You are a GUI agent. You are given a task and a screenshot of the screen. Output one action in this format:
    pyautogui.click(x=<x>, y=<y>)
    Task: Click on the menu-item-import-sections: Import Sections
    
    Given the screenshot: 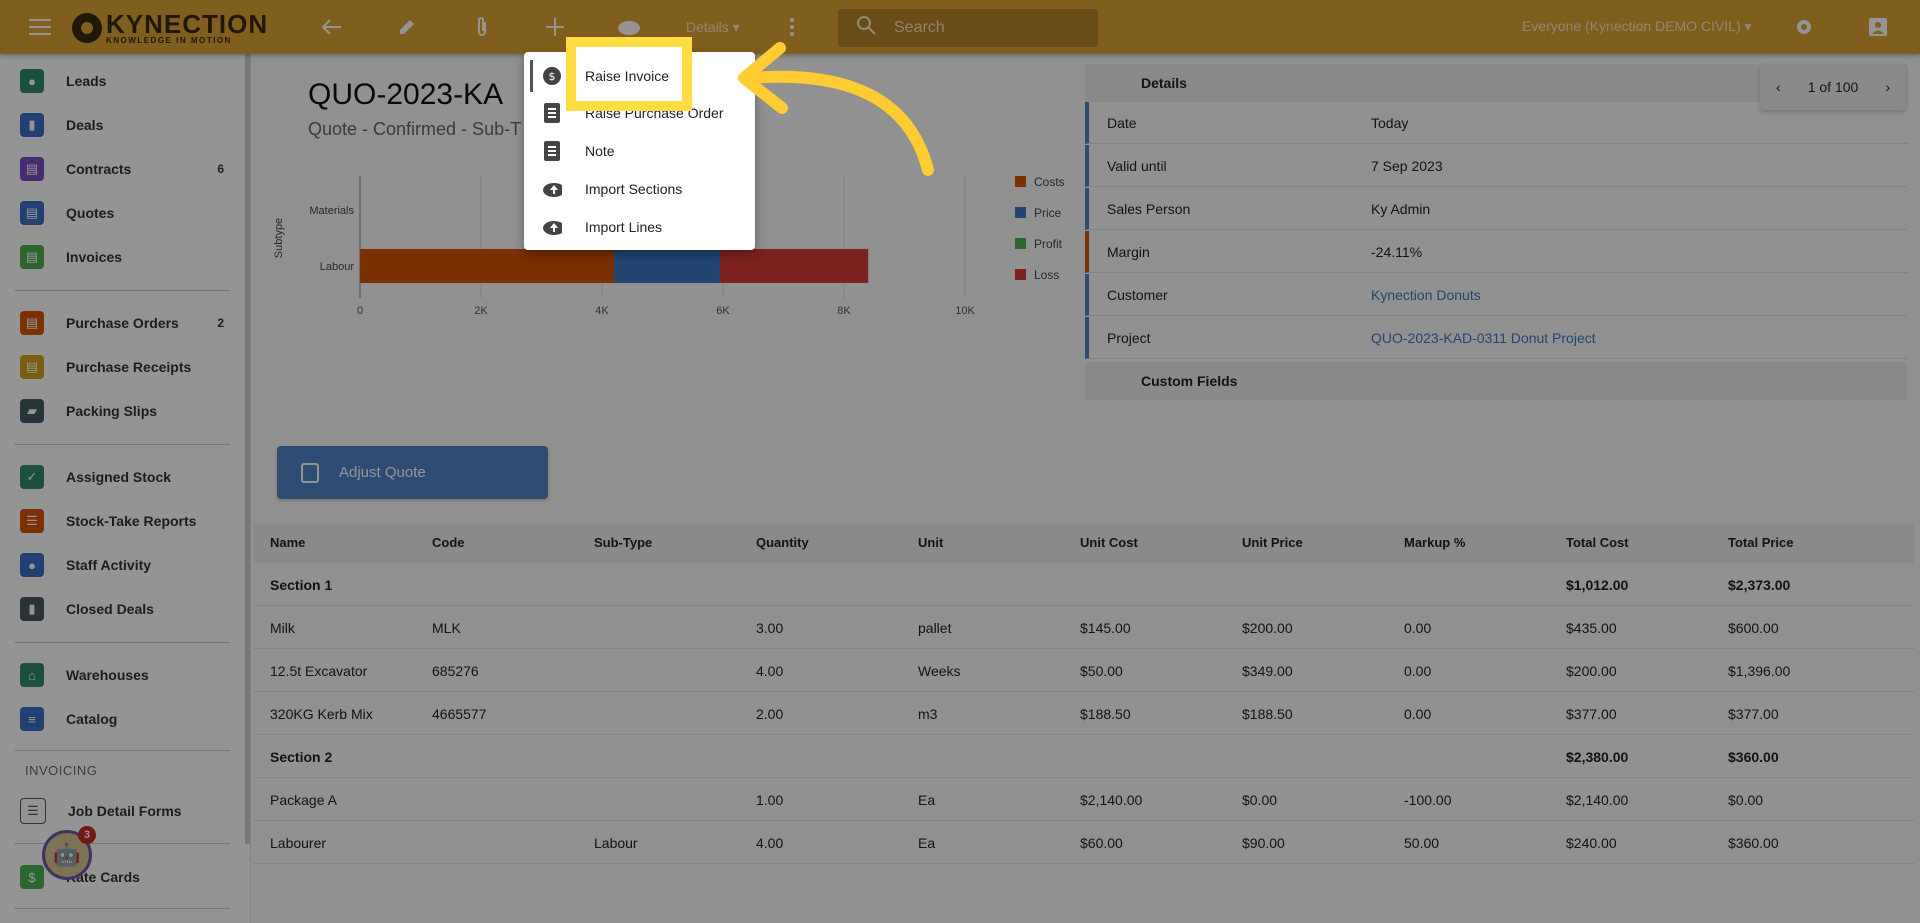 What is the action you would take?
    pyautogui.click(x=639, y=189)
    